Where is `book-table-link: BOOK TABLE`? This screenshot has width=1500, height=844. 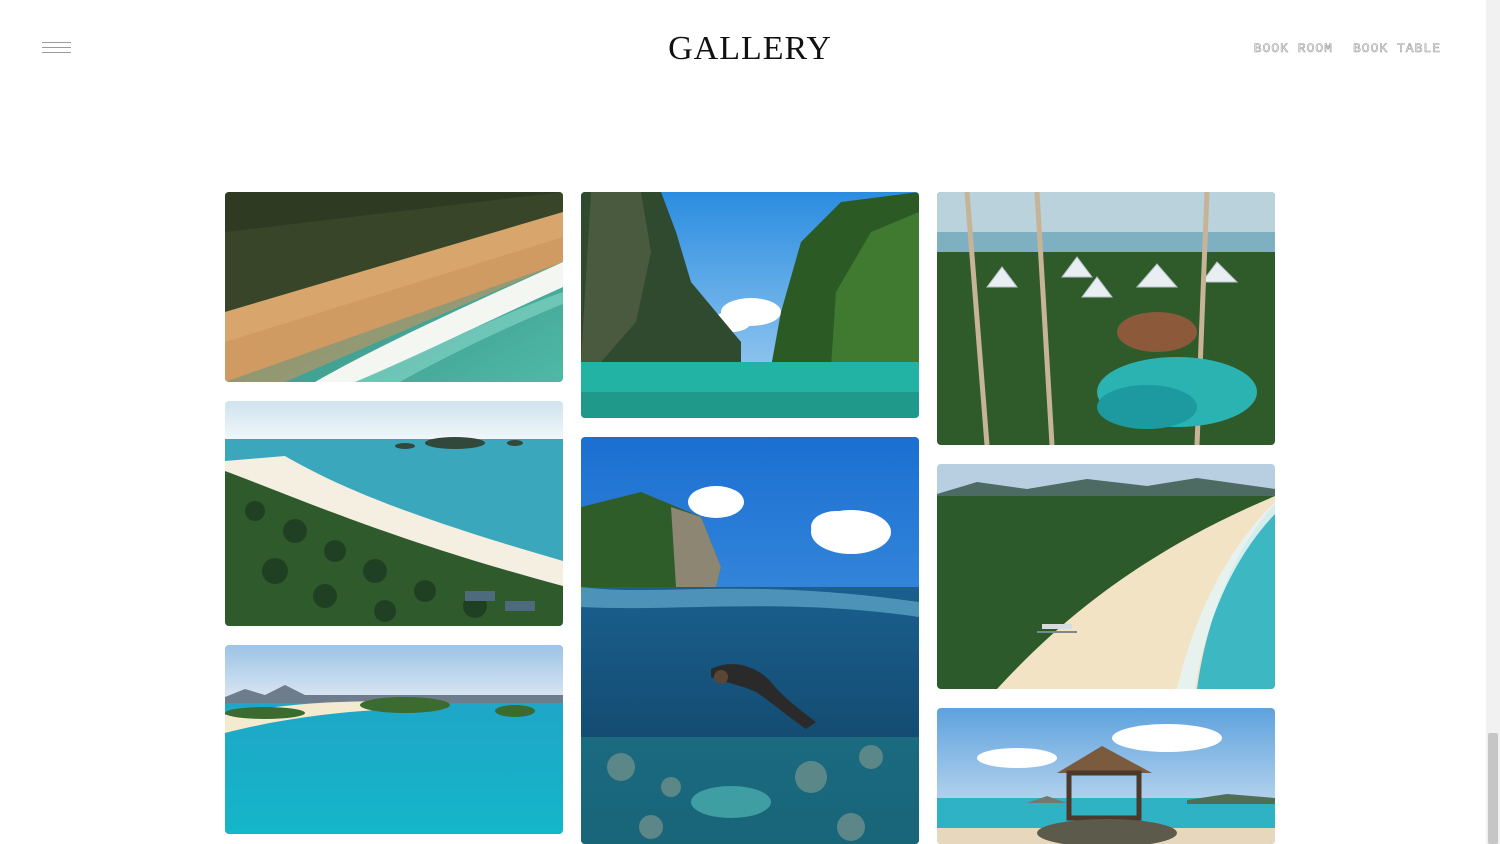
book-table-link: BOOK TABLE is located at coordinates (1397, 49).